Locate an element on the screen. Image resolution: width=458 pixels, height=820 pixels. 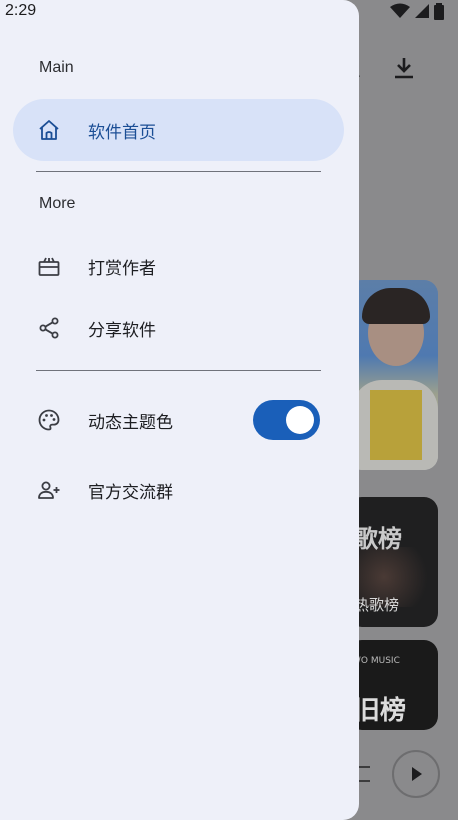
download-icon is located at coordinates (404, 68).